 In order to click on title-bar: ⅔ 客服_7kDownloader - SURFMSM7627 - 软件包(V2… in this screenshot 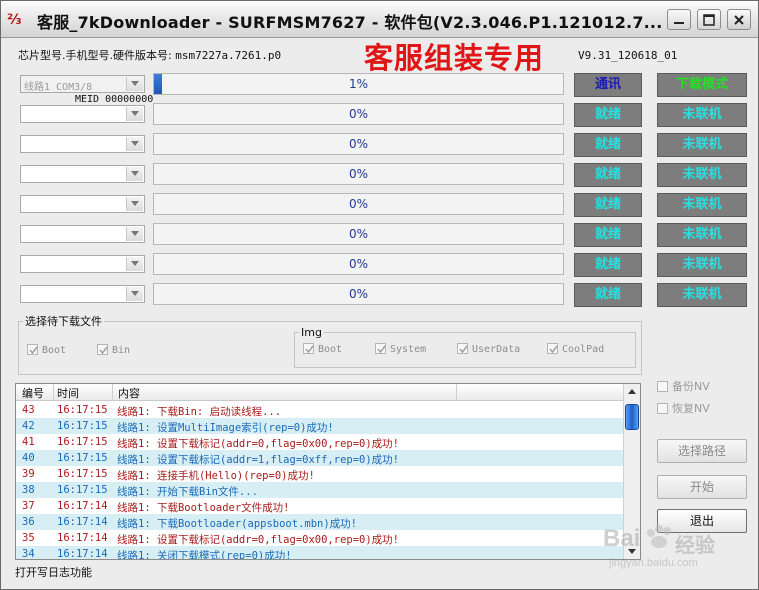, I will do `click(379, 19)`.